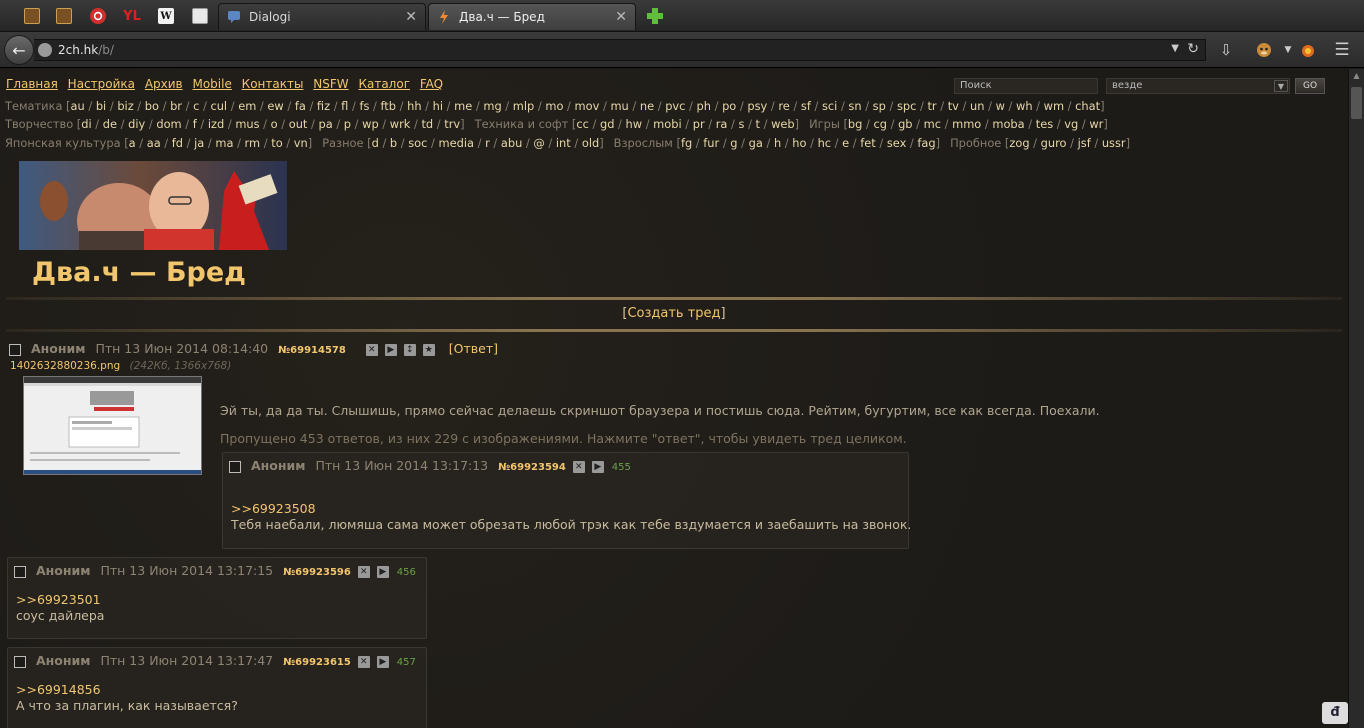  What do you see at coordinates (101, 84) in the screenshot?
I see `menu-link-settings: Настройка` at bounding box center [101, 84].